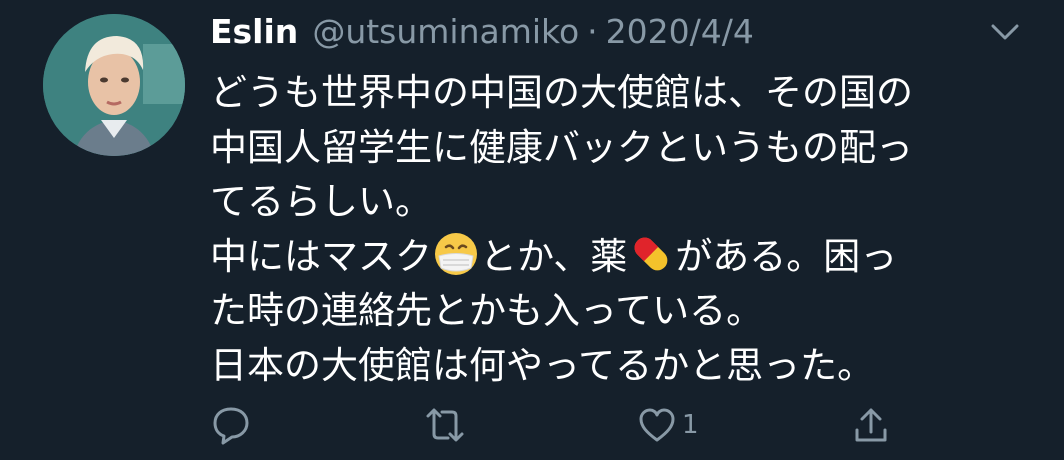  What do you see at coordinates (786, 256) in the screenshot?
I see `tweet-text-segment: がある。困っ` at bounding box center [786, 256].